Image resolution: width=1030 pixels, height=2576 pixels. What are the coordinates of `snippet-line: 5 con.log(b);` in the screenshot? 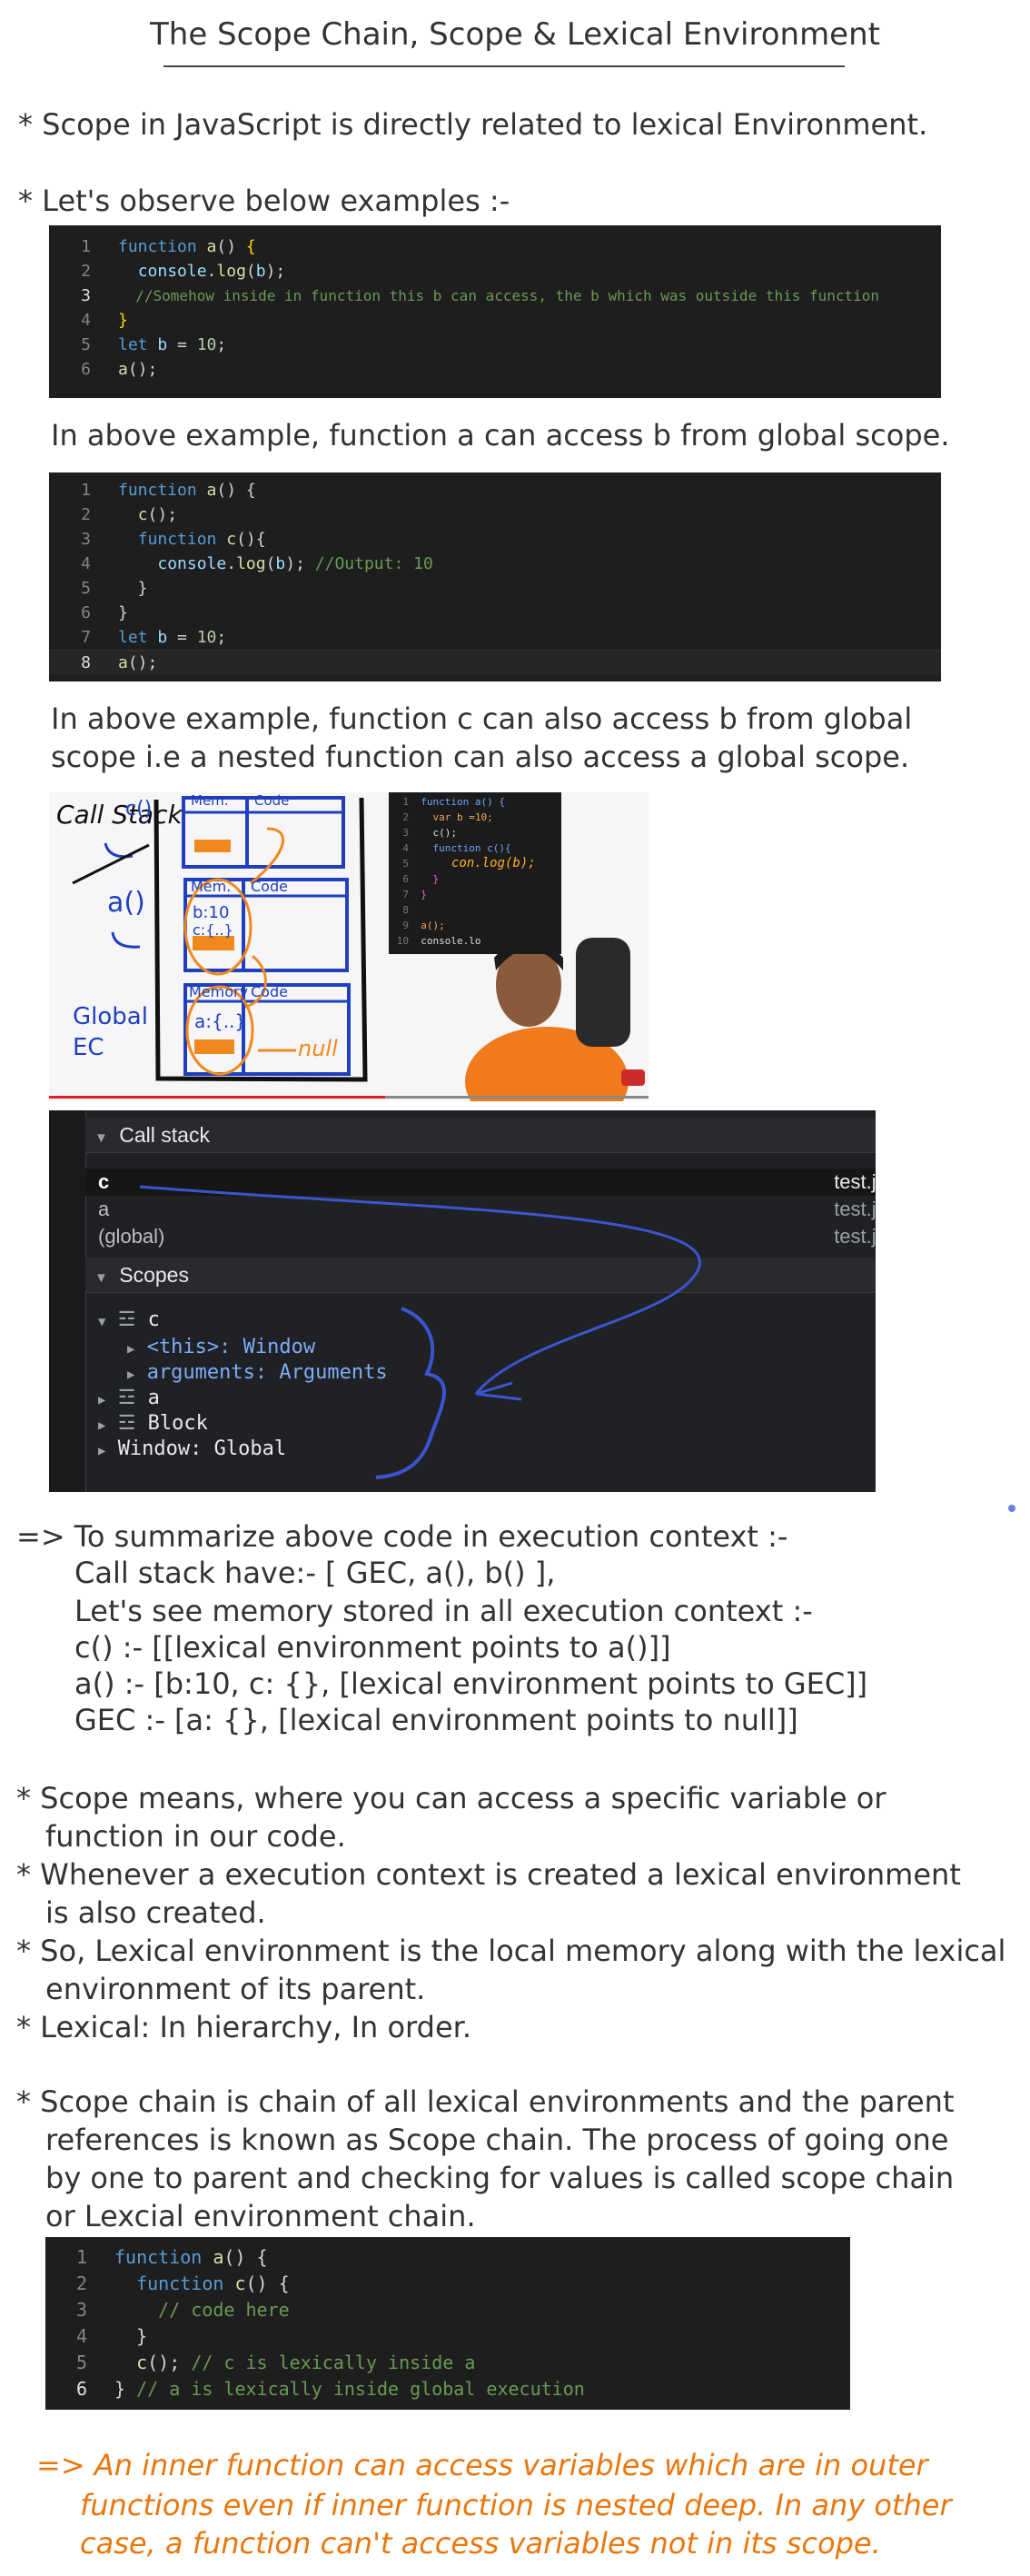 It's located at (469, 863).